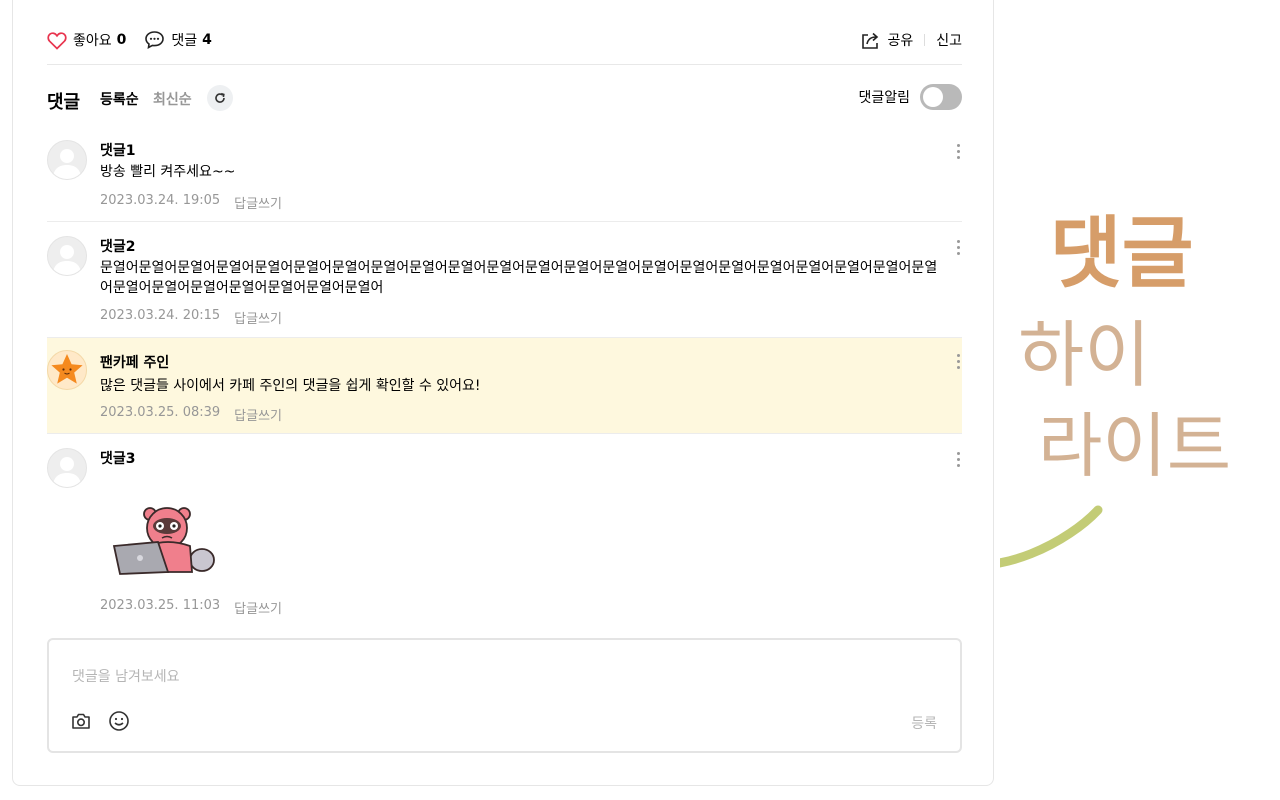 The height and width of the screenshot is (800, 1280). I want to click on comment-count-button: 댓글 4, so click(178, 40).